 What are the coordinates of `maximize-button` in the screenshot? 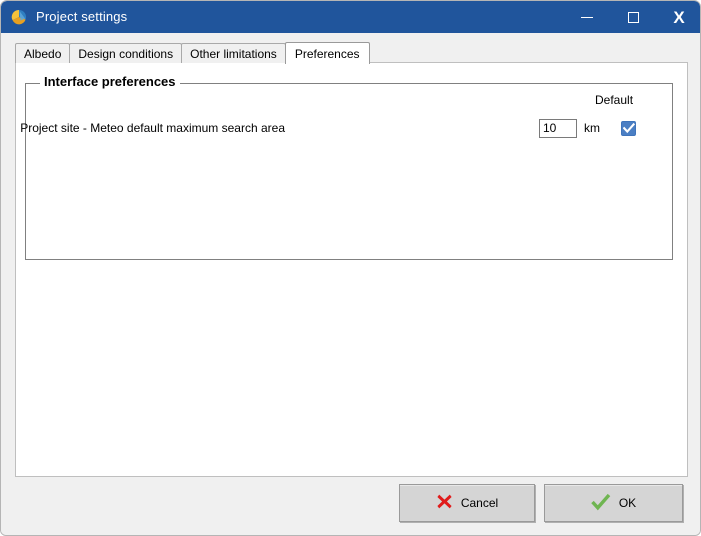 It's located at (633, 17).